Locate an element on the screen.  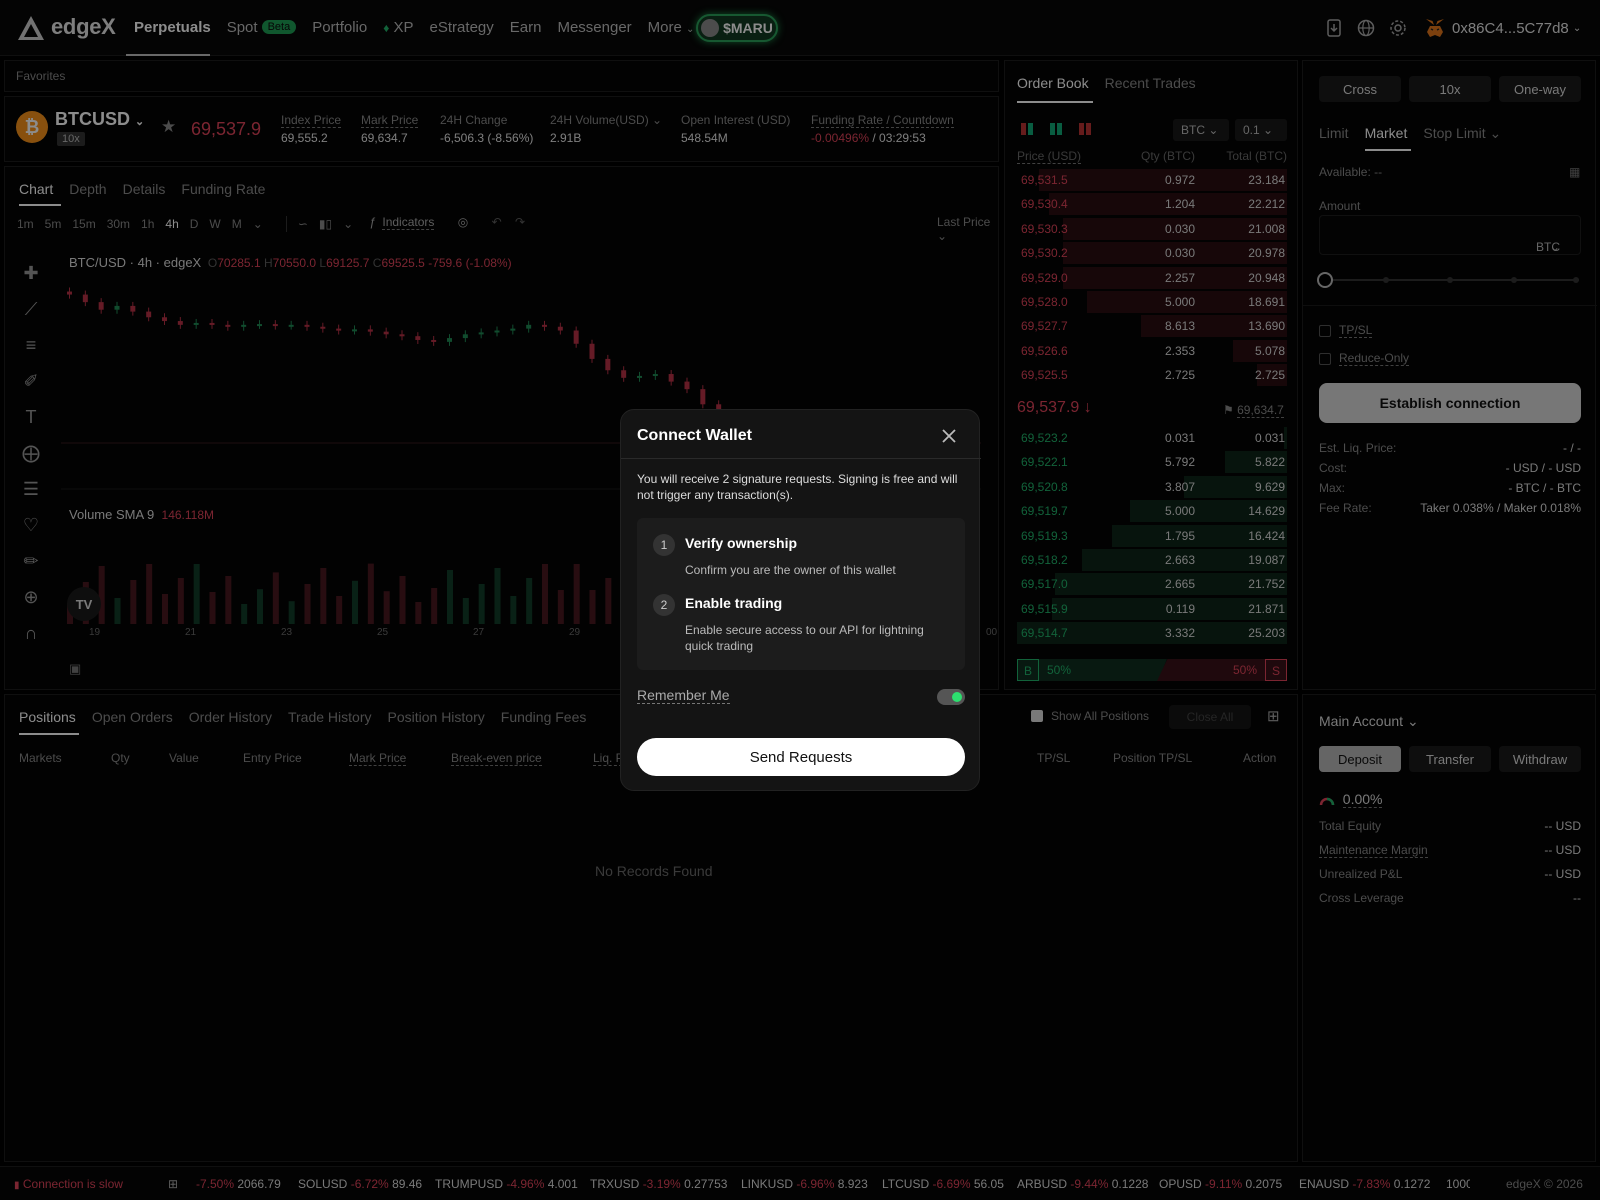
step-title: Verify ownership is located at coordinates (741, 543).